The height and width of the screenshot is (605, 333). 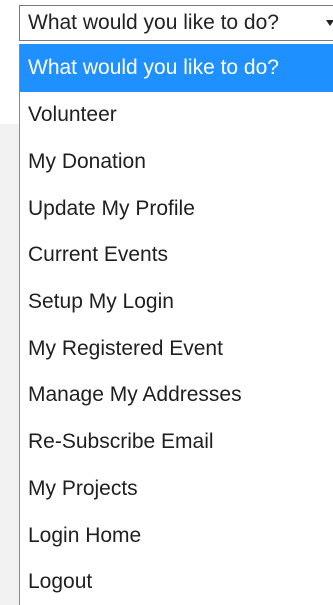 I want to click on action-select: What would you like to do?, so click(x=176, y=23).